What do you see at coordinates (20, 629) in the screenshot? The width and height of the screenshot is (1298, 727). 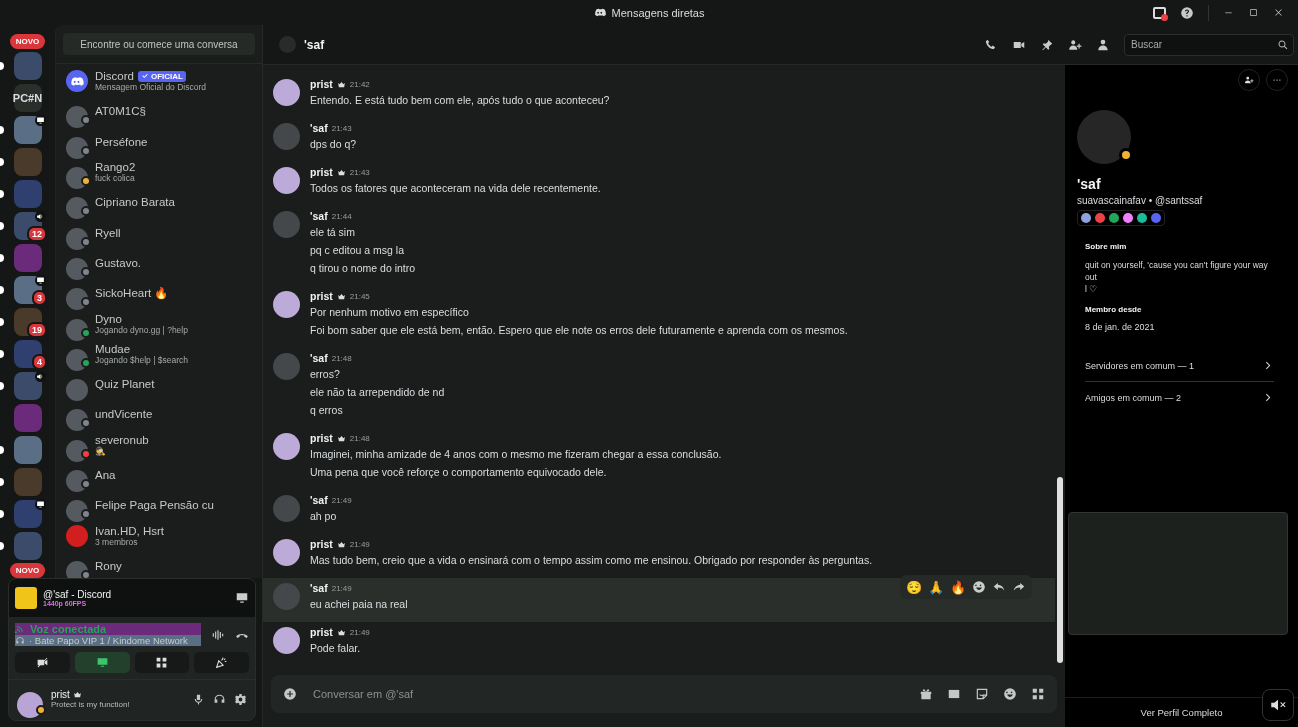 I see `signal-icon` at bounding box center [20, 629].